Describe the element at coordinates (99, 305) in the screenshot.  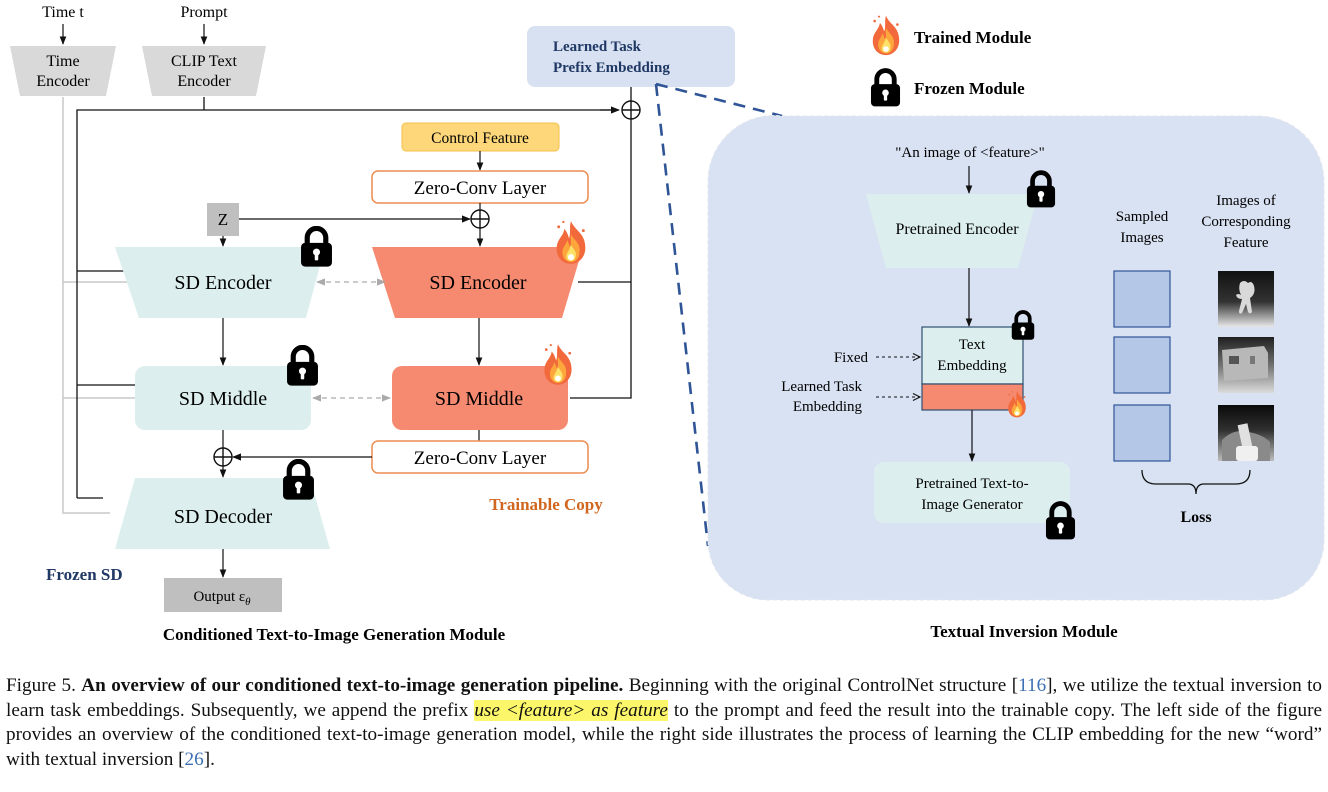
I see `time-embedding-lines` at that location.